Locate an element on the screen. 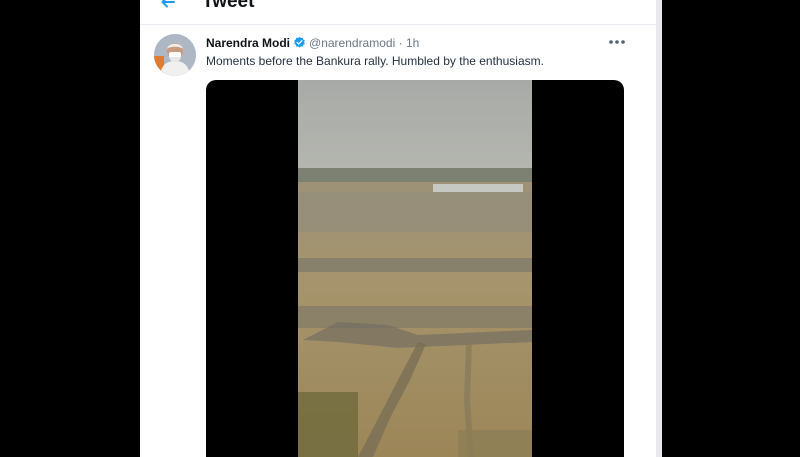 The height and width of the screenshot is (457, 800). author-name: Narendra Modi is located at coordinates (248, 43).